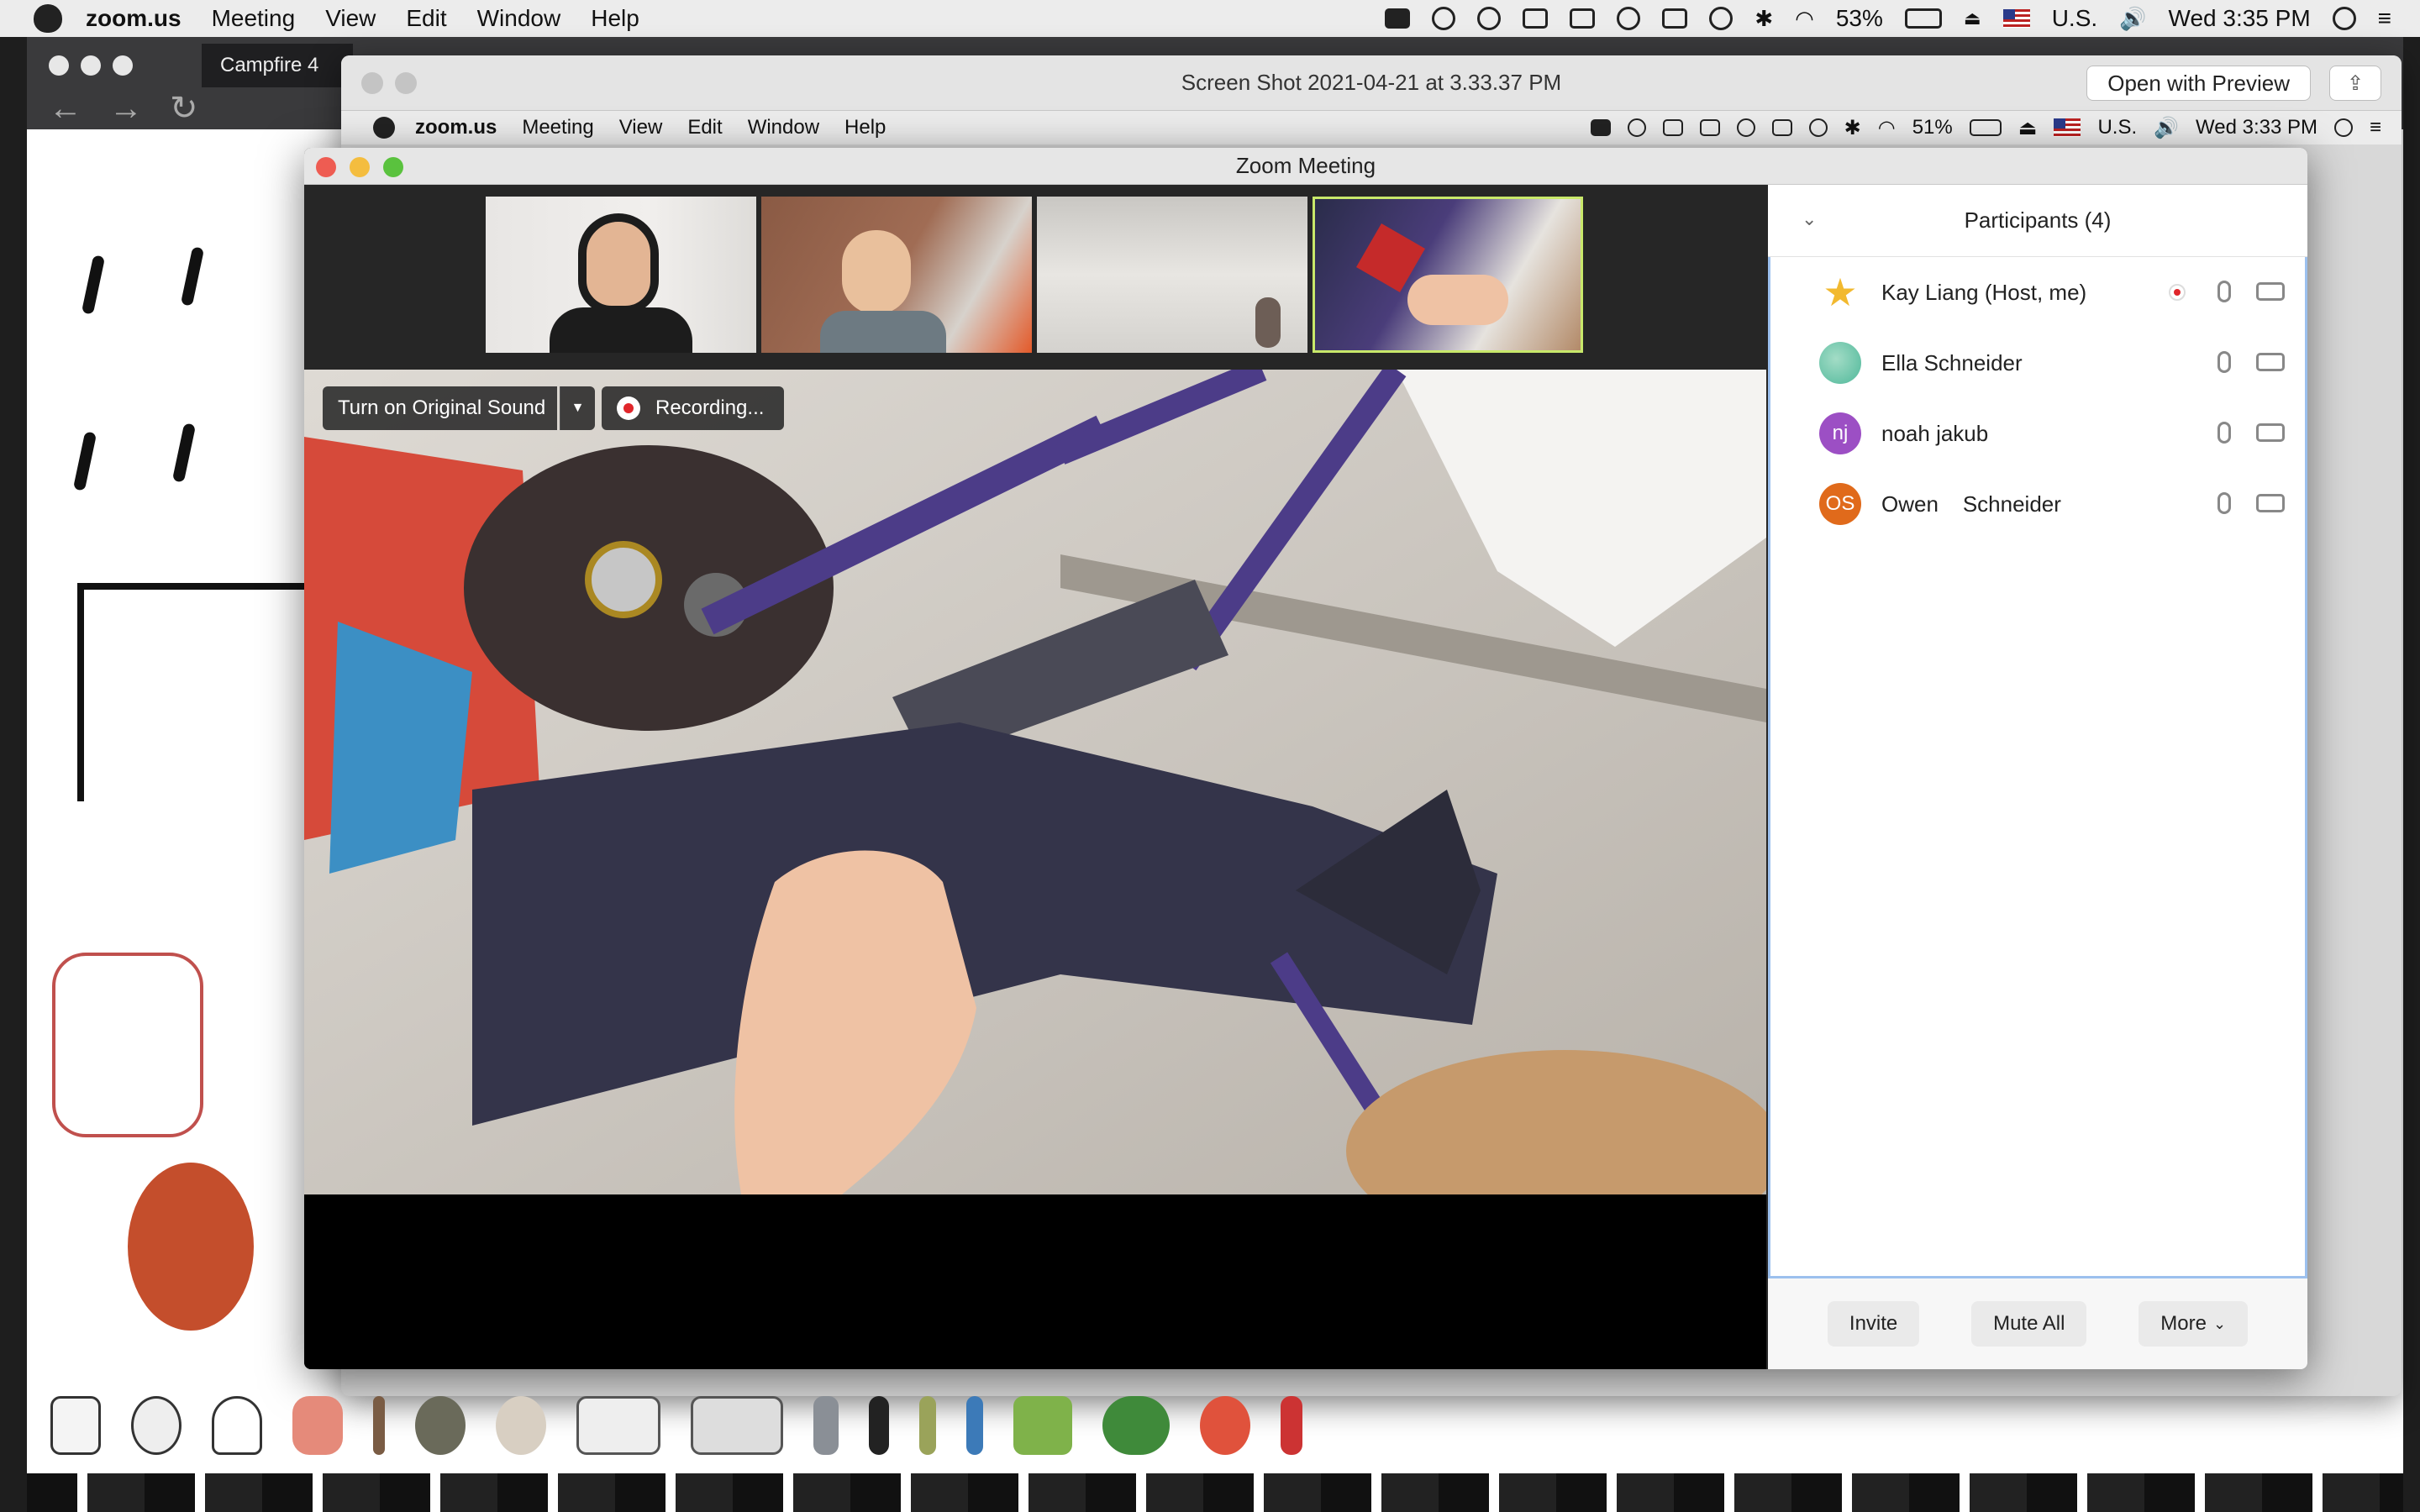  Describe the element at coordinates (2132, 19) in the screenshot. I see `volume-icon: 🔊` at that location.